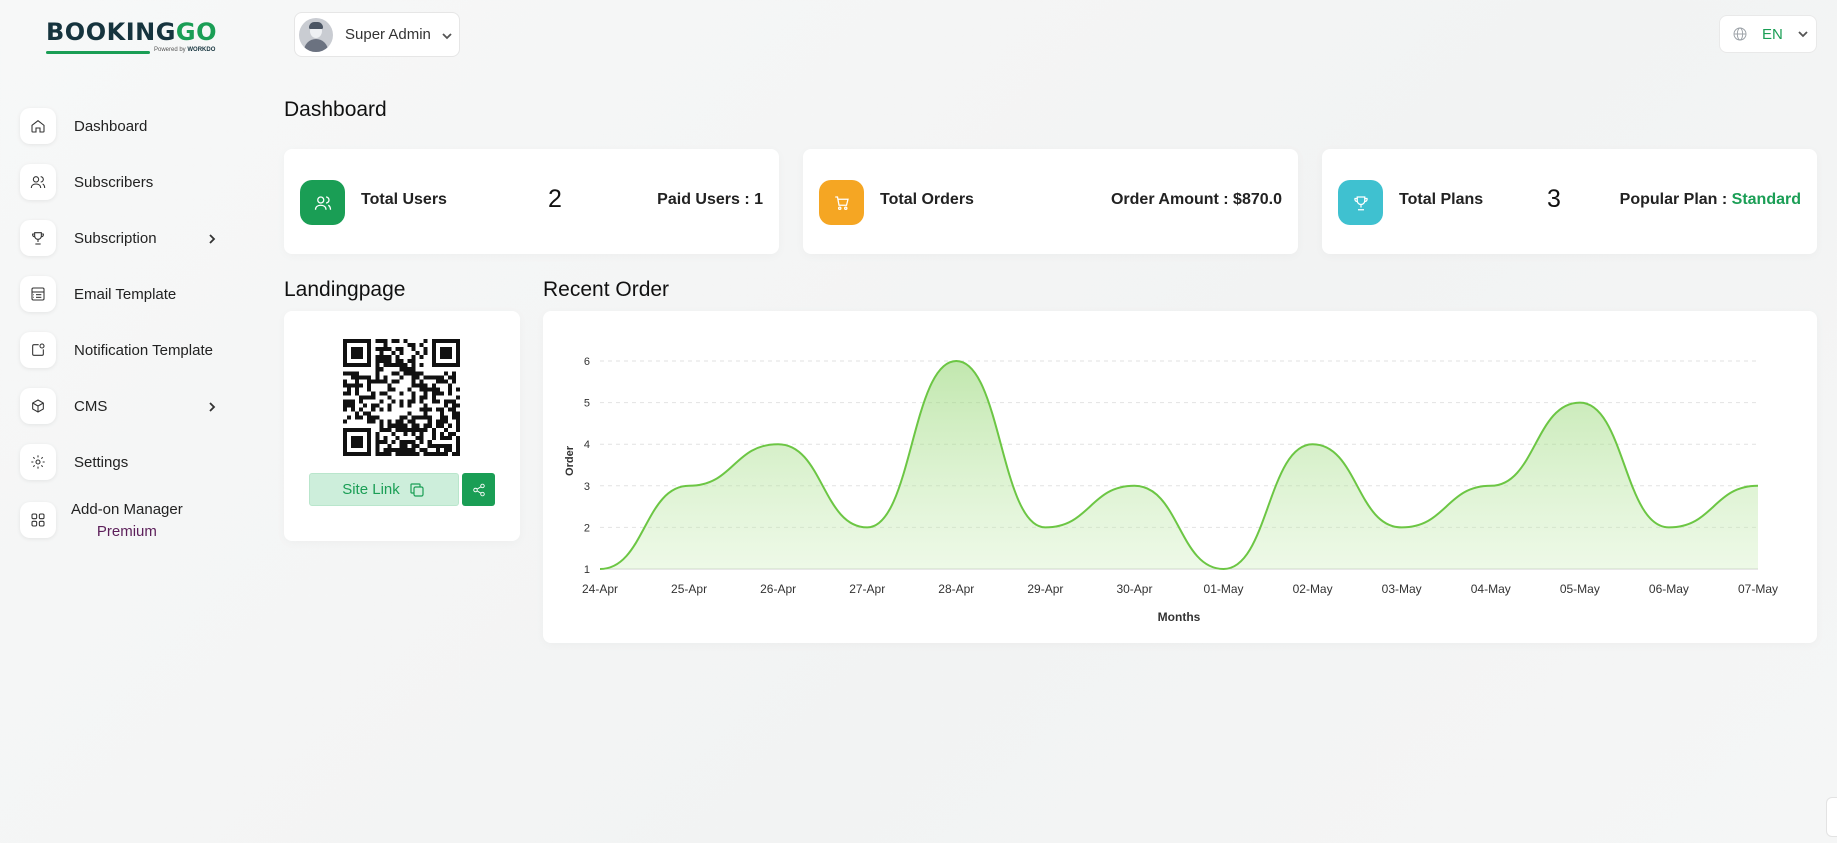 This screenshot has height=843, width=1837. I want to click on home-icon, so click(38, 126).